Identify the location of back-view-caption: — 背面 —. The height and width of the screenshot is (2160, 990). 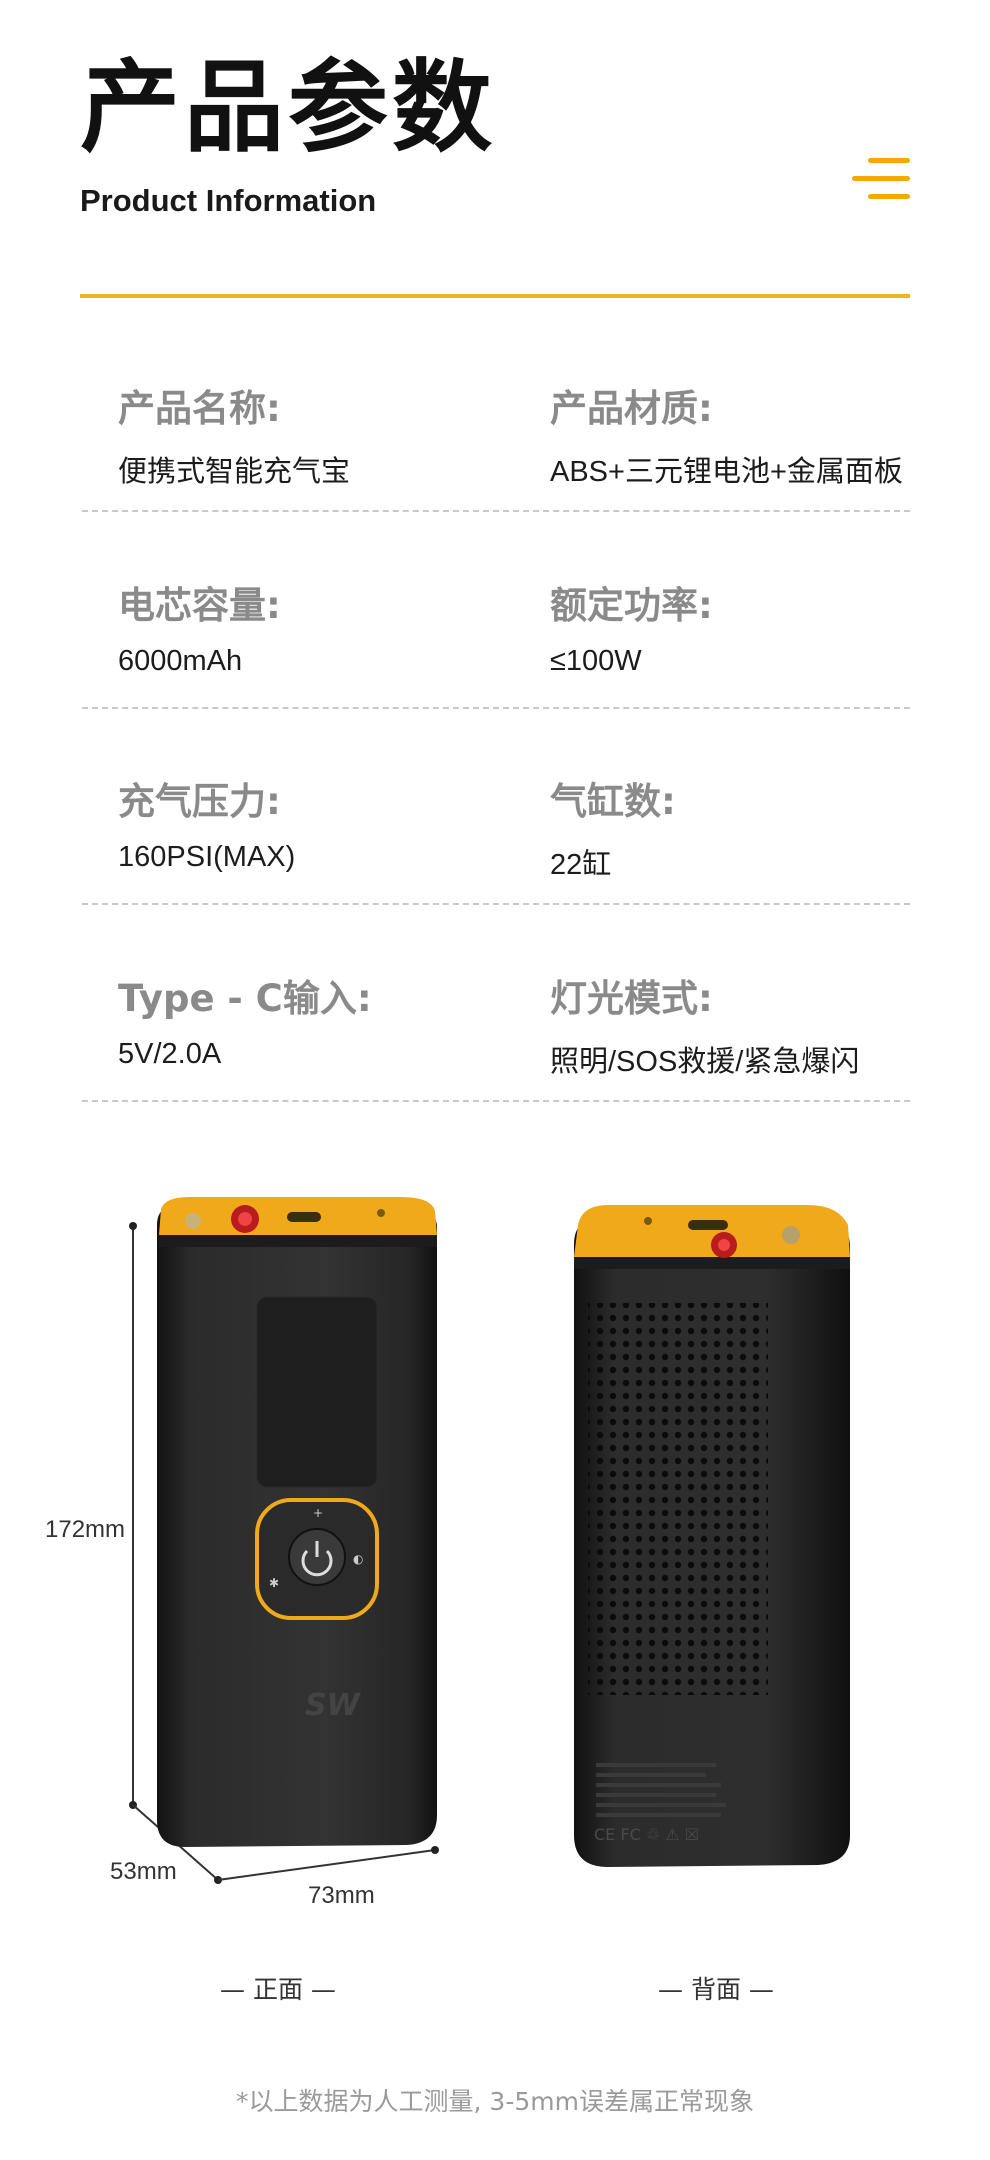
(716, 1989).